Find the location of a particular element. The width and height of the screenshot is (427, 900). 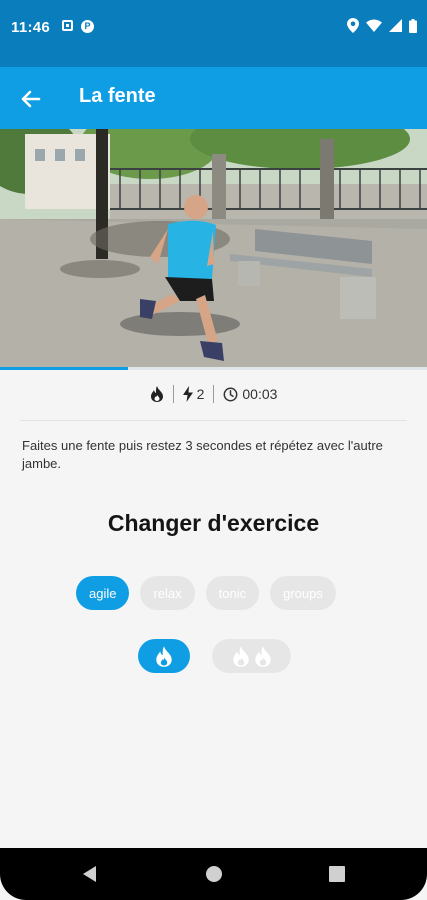

arrow-left-icon is located at coordinates (31, 99).